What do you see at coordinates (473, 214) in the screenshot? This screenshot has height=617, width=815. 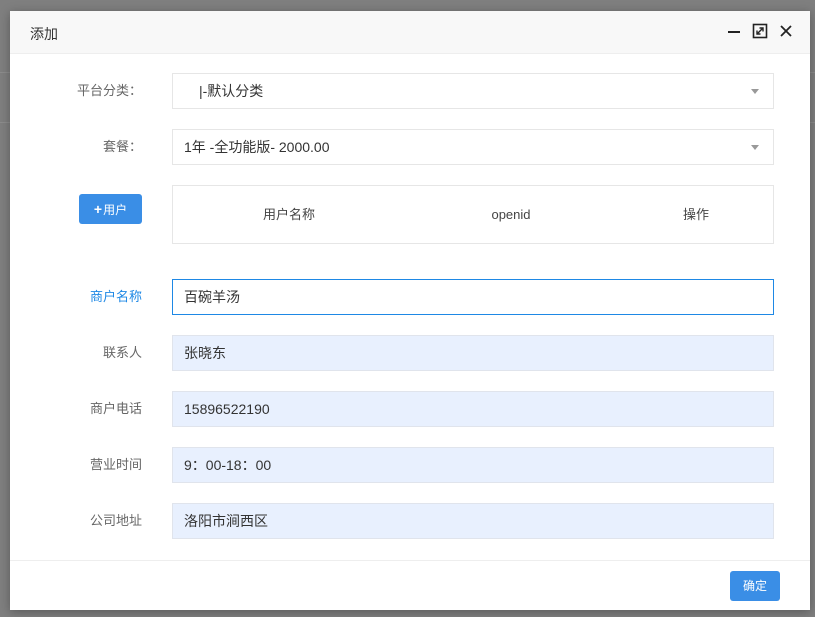 I see `user-table: 用户名称 openid 操作` at bounding box center [473, 214].